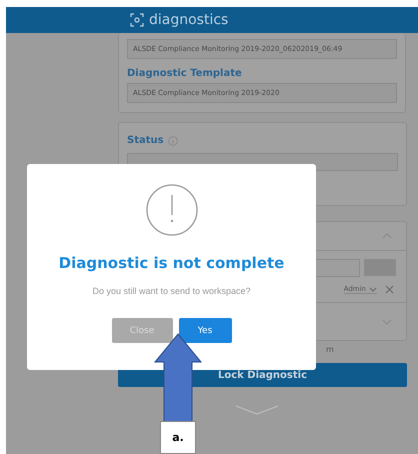  Describe the element at coordinates (188, 20) in the screenshot. I see `app-title: diagnostics` at that location.